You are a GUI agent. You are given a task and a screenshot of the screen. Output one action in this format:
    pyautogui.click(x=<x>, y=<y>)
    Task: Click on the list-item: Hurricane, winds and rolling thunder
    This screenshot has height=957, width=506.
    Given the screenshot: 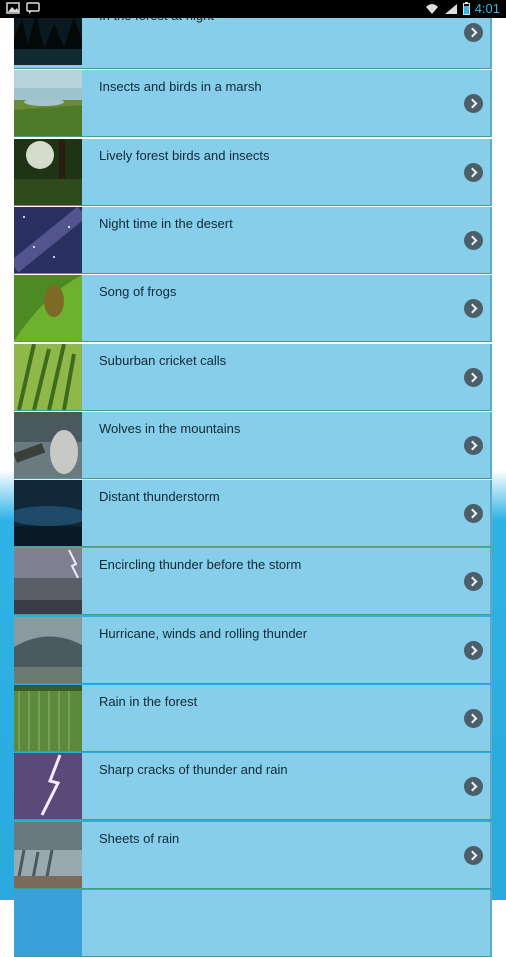 What is the action you would take?
    pyautogui.click(x=253, y=650)
    